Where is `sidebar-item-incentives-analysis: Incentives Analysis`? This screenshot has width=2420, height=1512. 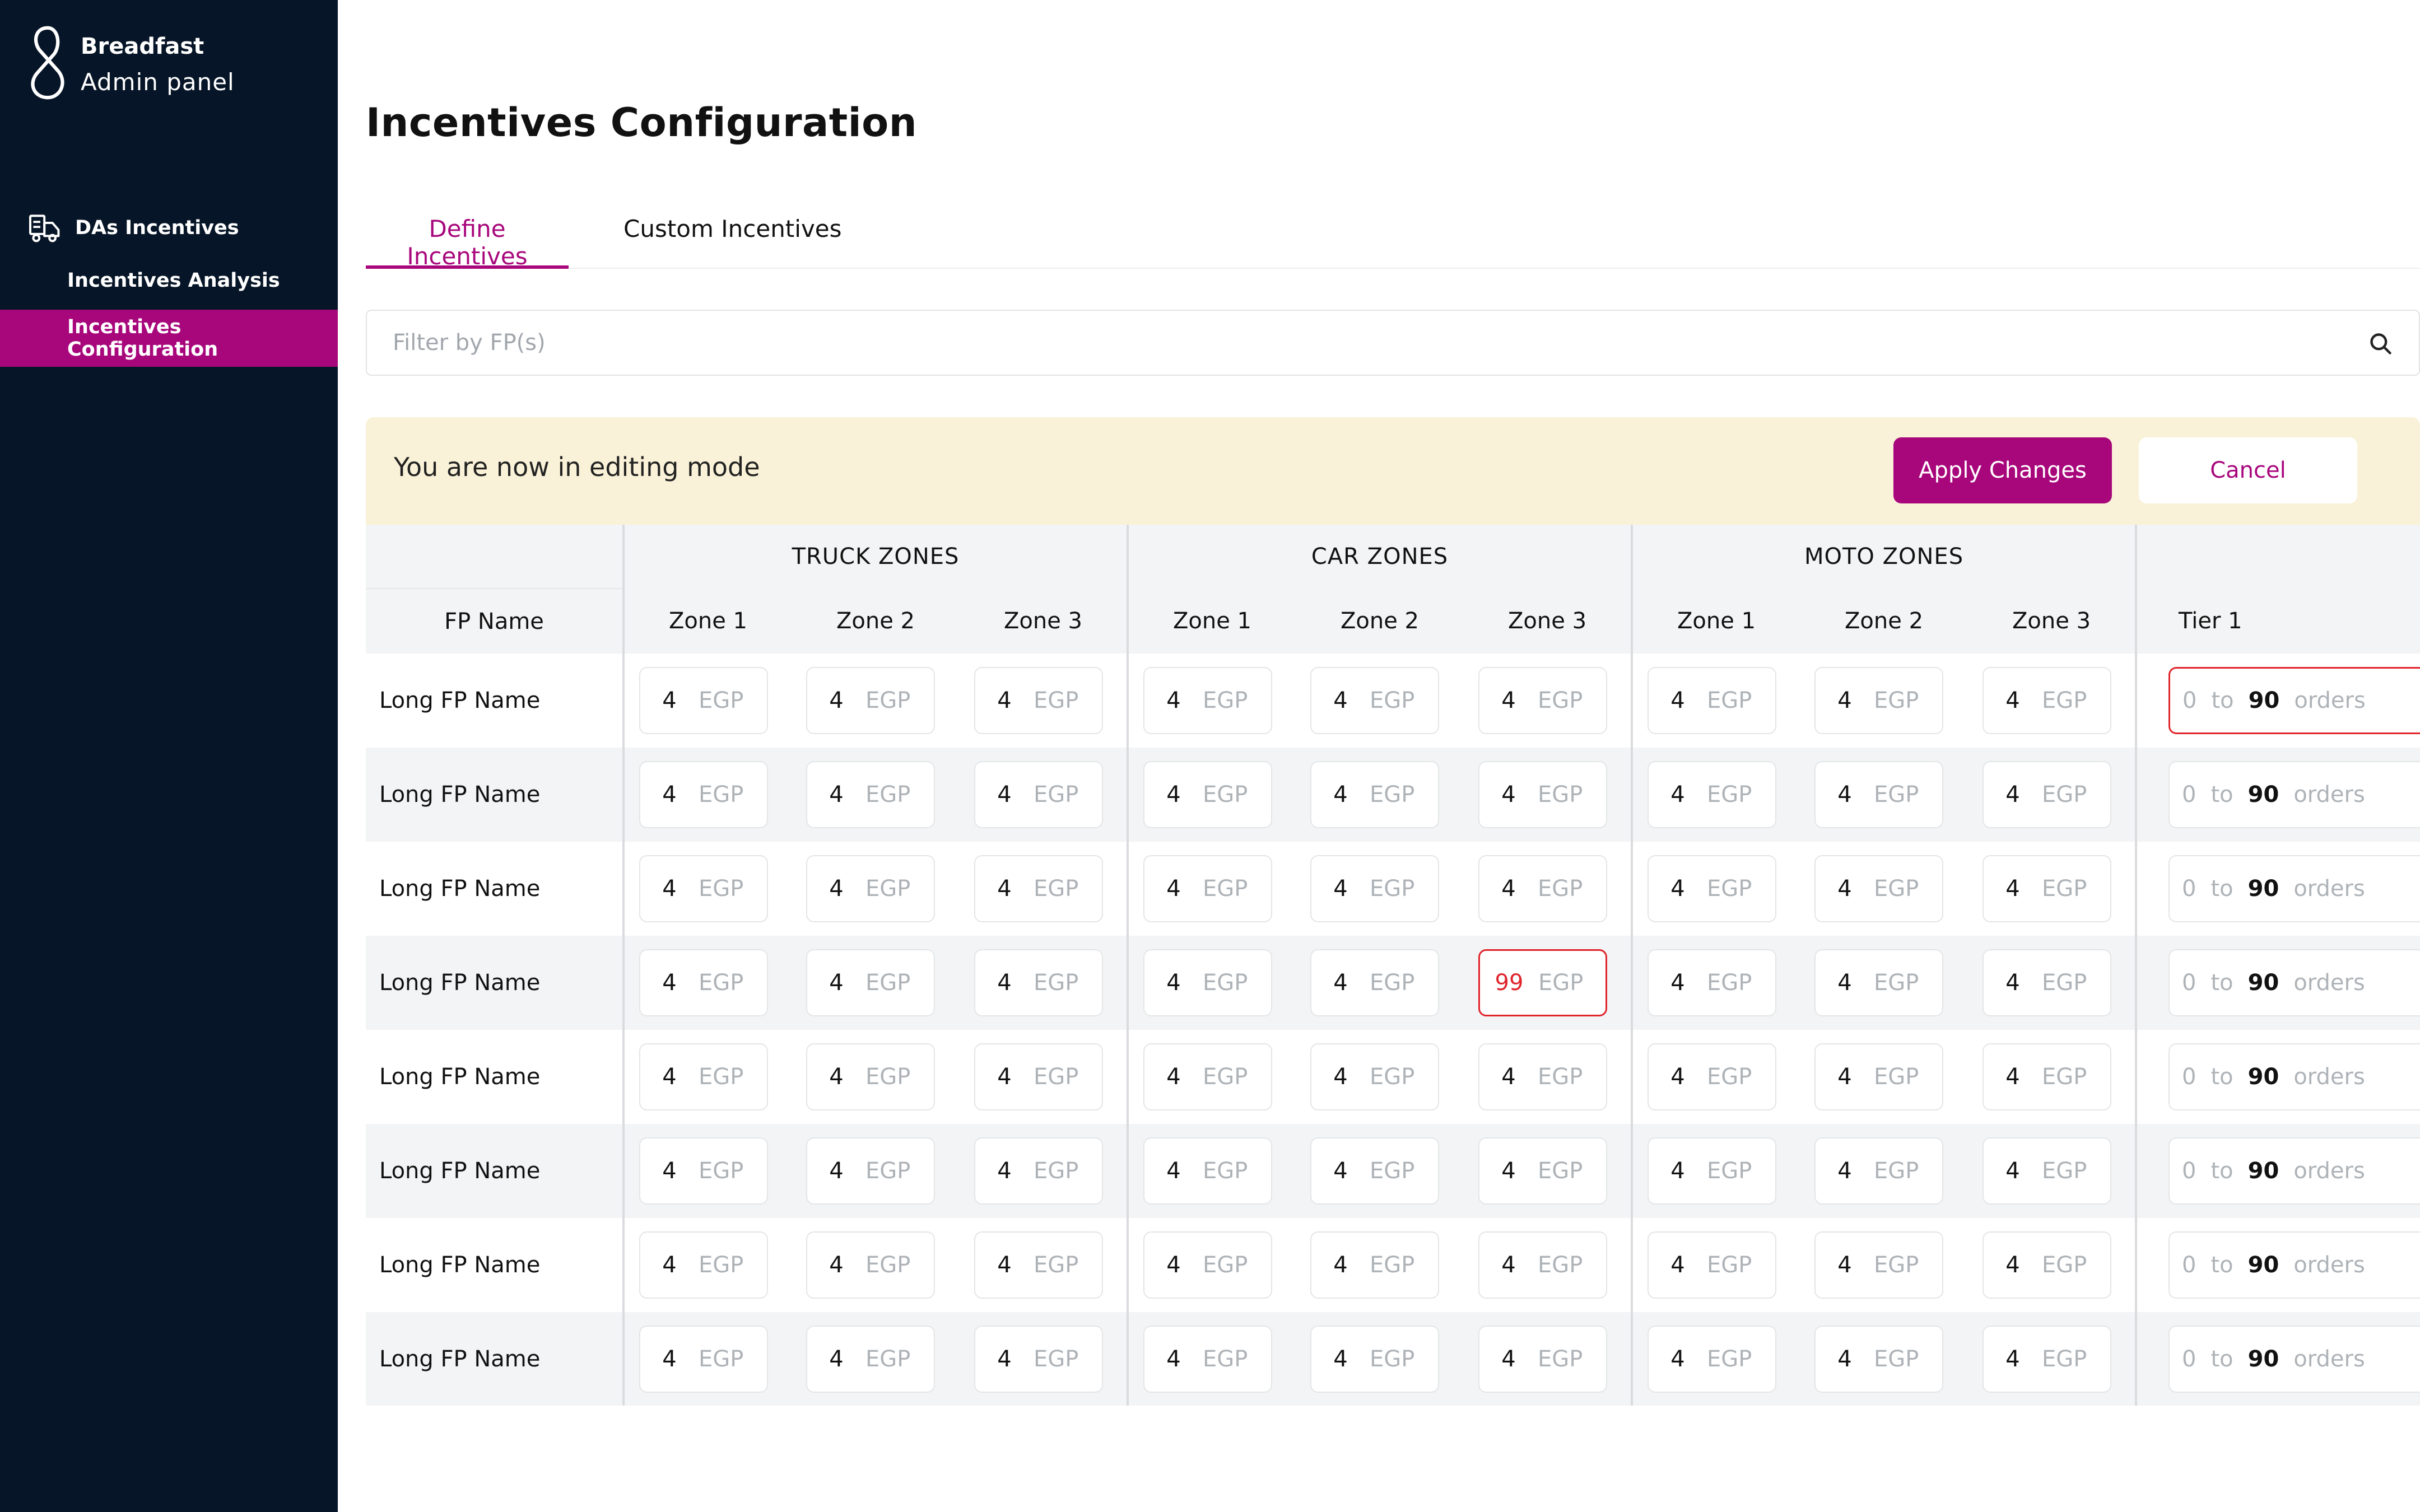 sidebar-item-incentives-analysis: Incentives Analysis is located at coordinates (169, 281).